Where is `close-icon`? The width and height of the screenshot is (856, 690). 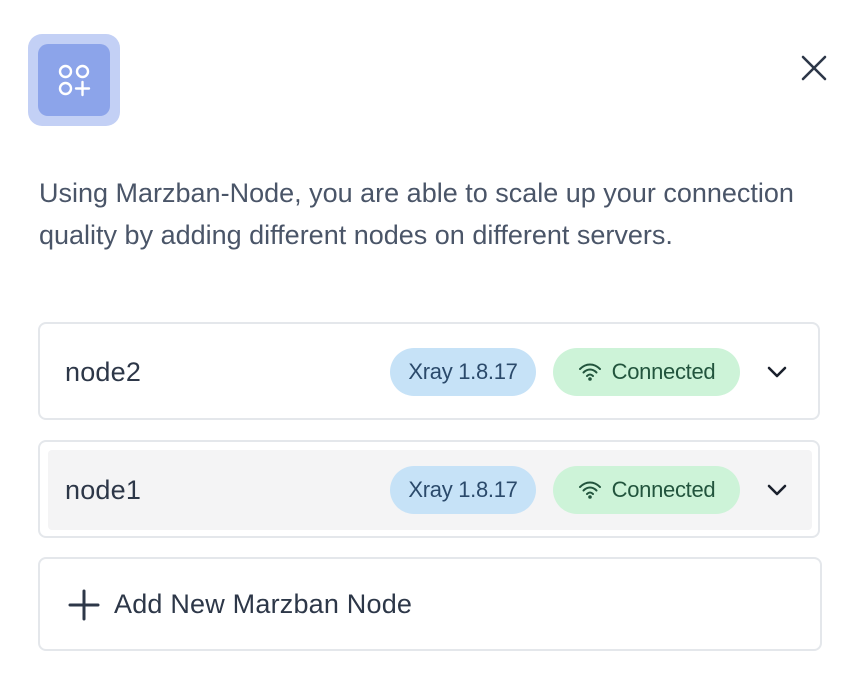
close-icon is located at coordinates (814, 68).